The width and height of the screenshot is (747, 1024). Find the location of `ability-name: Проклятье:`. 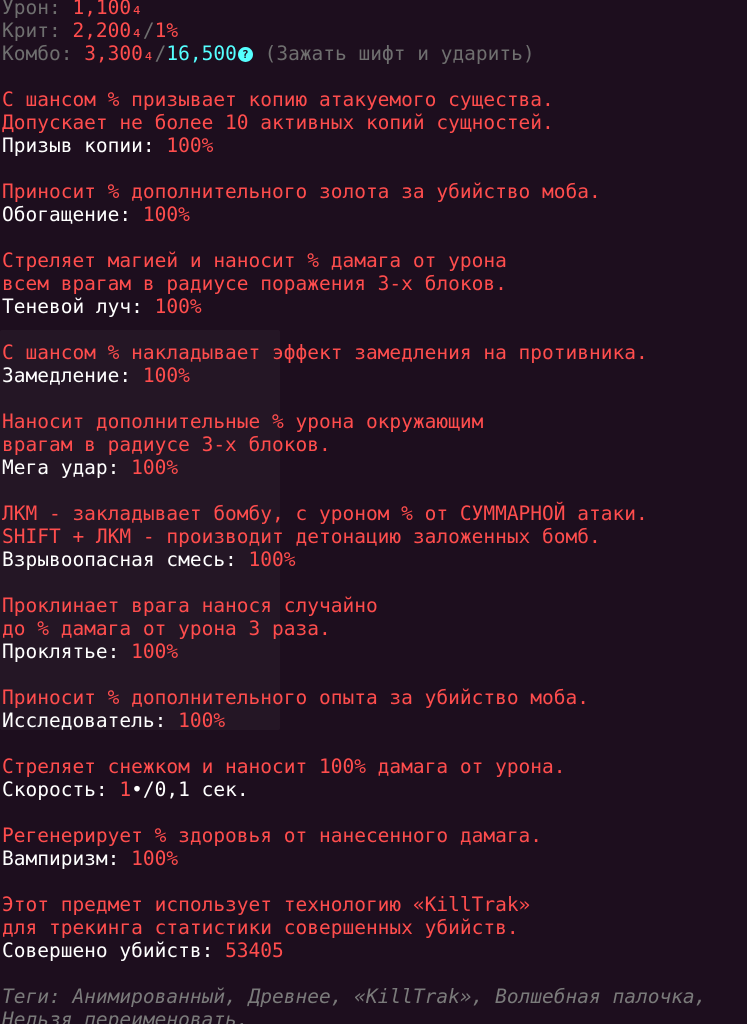

ability-name: Проклятье: is located at coordinates (67, 651).